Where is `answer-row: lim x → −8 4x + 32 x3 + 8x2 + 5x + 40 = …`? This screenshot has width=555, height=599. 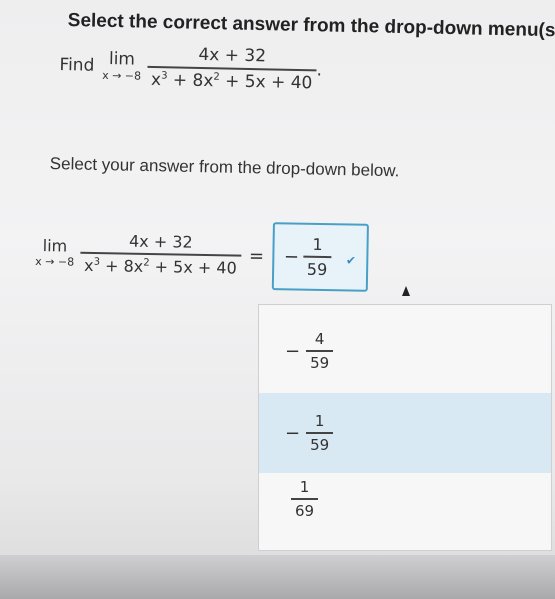
answer-row: lim x → −8 4x + 32 x3 + 8x2 + 5x + 40 = … is located at coordinates (202, 255).